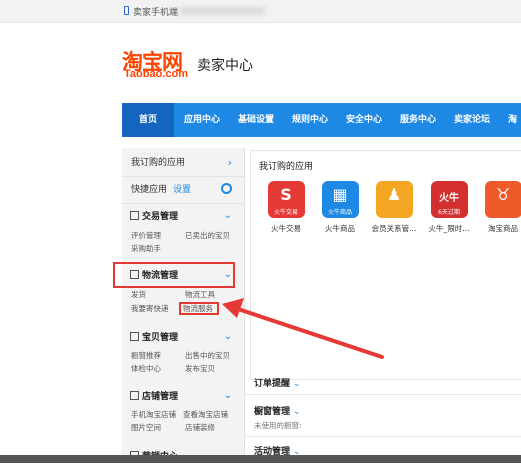 This screenshot has width=521, height=464. What do you see at coordinates (307, 332) in the screenshot?
I see `arrow-shaft` at bounding box center [307, 332].